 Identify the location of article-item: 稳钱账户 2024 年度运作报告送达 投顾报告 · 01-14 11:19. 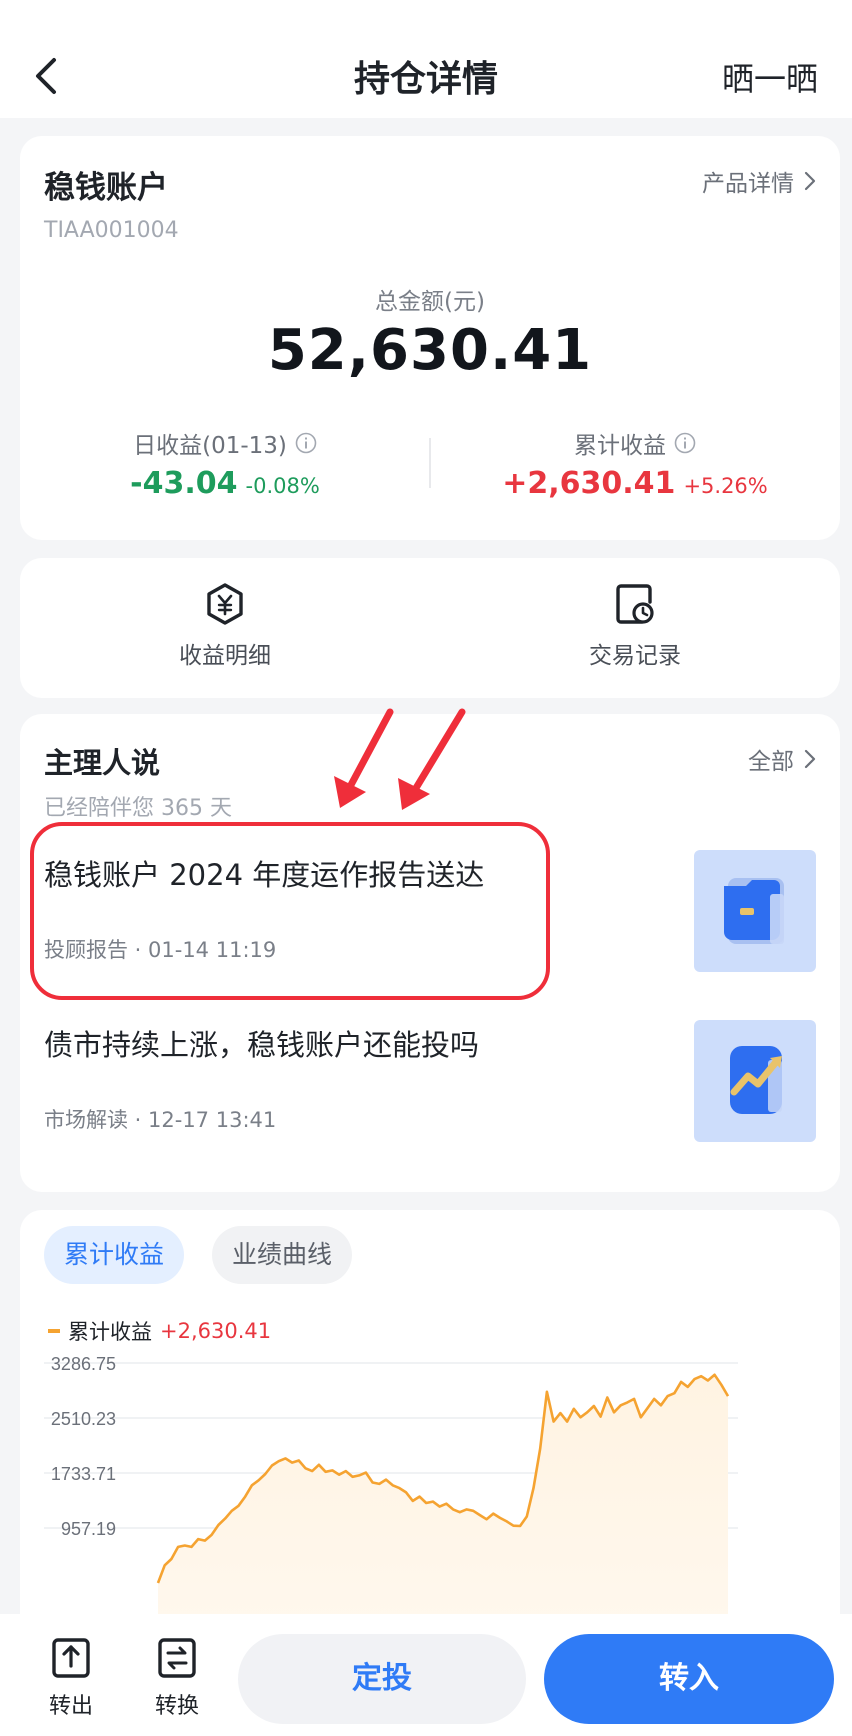
(430, 913).